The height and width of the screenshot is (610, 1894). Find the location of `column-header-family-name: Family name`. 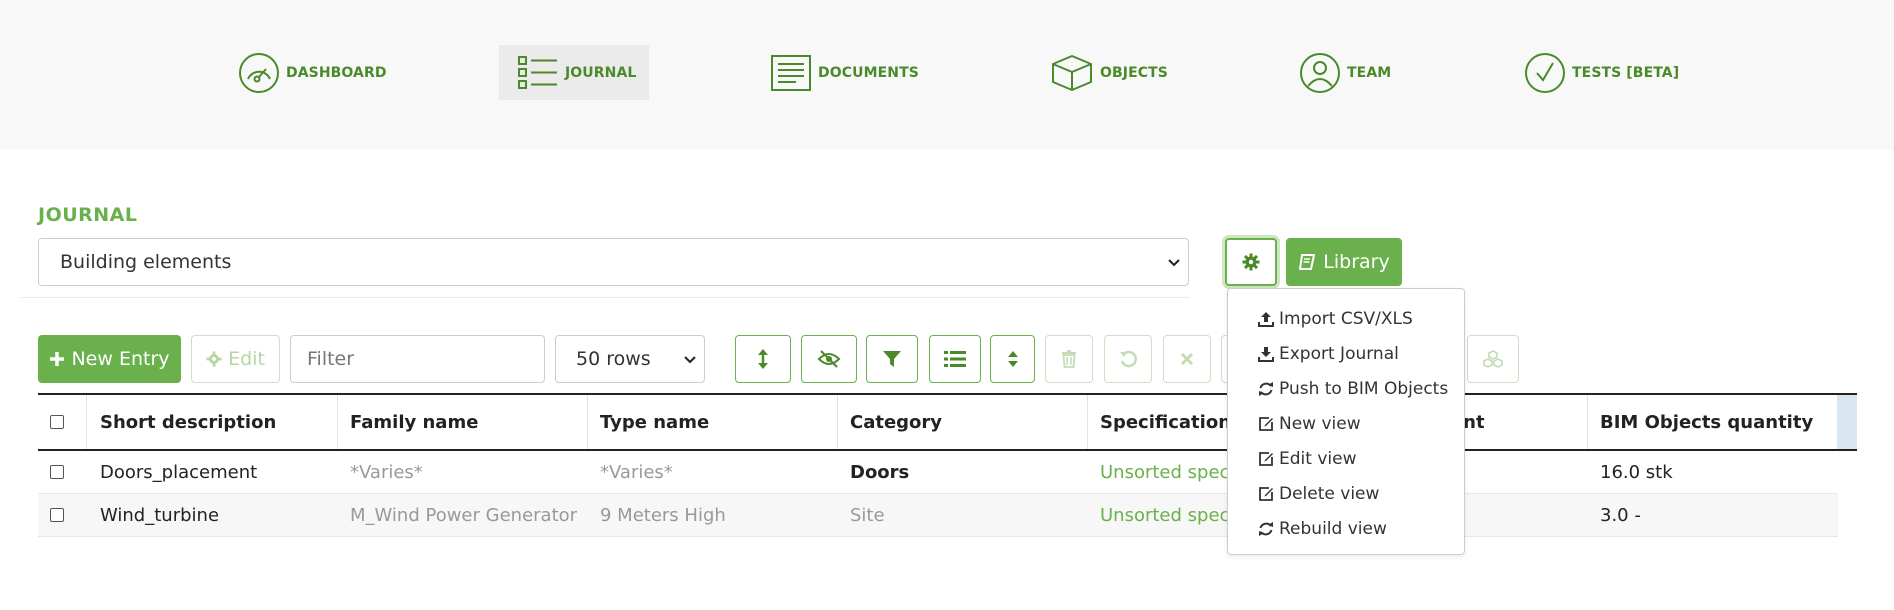

column-header-family-name: Family name is located at coordinates (465, 422).